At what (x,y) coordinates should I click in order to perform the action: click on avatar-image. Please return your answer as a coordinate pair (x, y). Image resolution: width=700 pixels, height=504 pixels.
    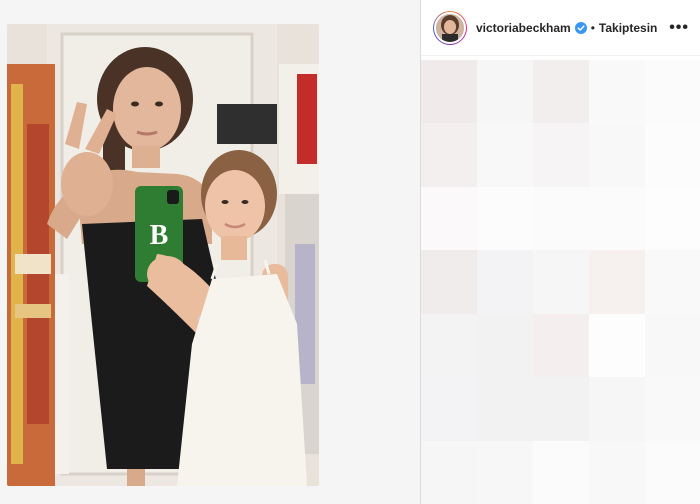
    Looking at the image, I should click on (450, 27).